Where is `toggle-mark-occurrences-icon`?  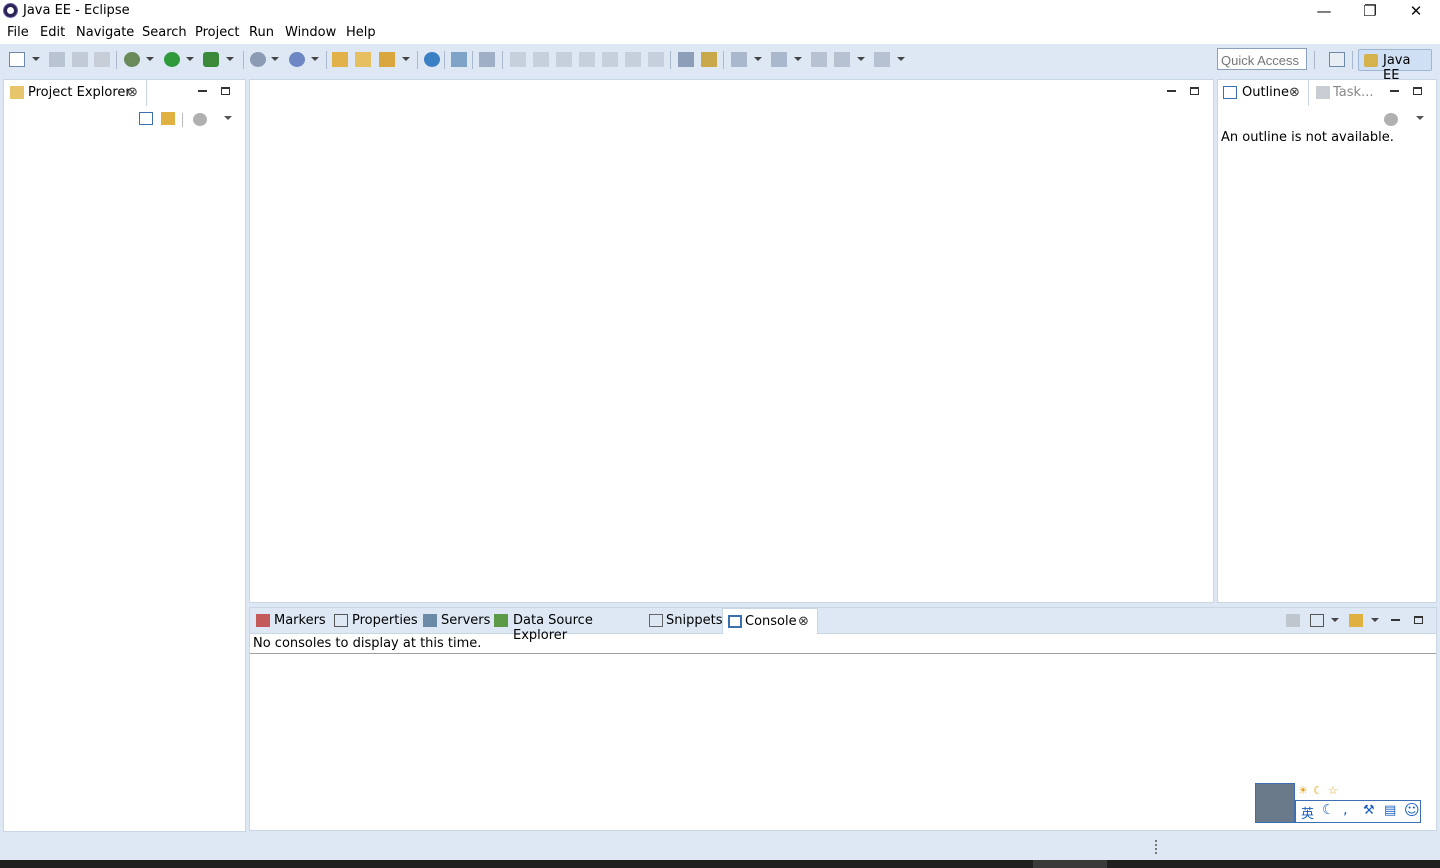 toggle-mark-occurrences-icon is located at coordinates (686, 59).